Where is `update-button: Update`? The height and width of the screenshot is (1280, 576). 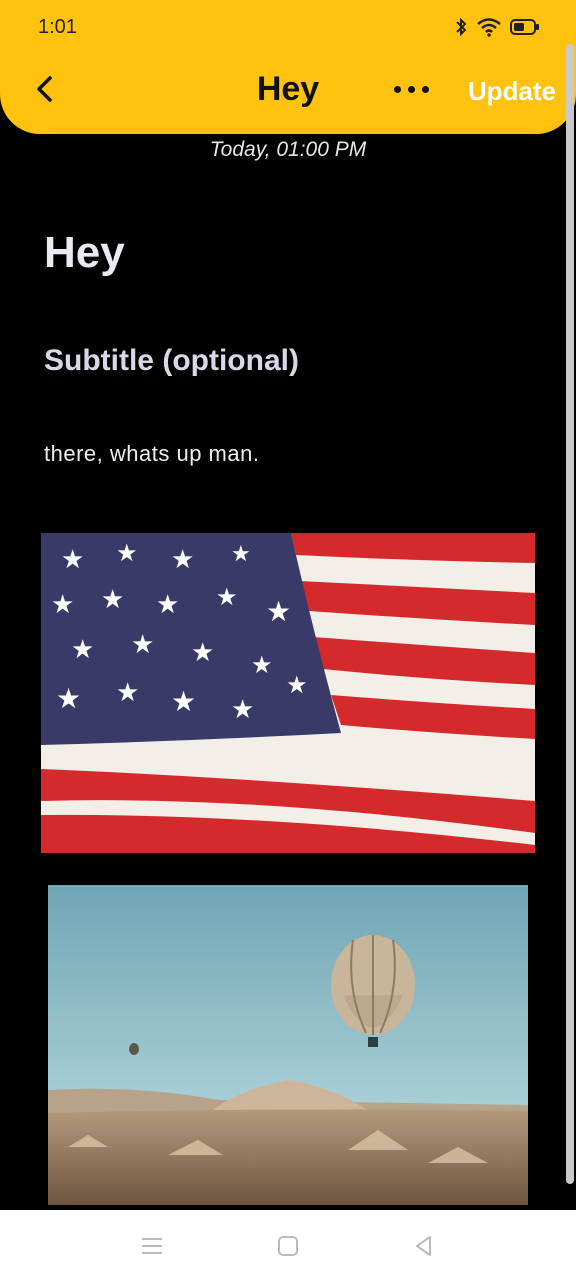
update-button: Update is located at coordinates (512, 91).